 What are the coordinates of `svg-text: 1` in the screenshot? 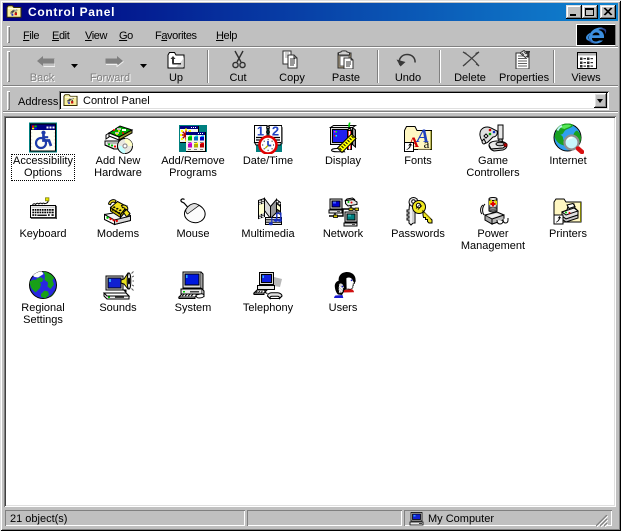 It's located at (260, 131).